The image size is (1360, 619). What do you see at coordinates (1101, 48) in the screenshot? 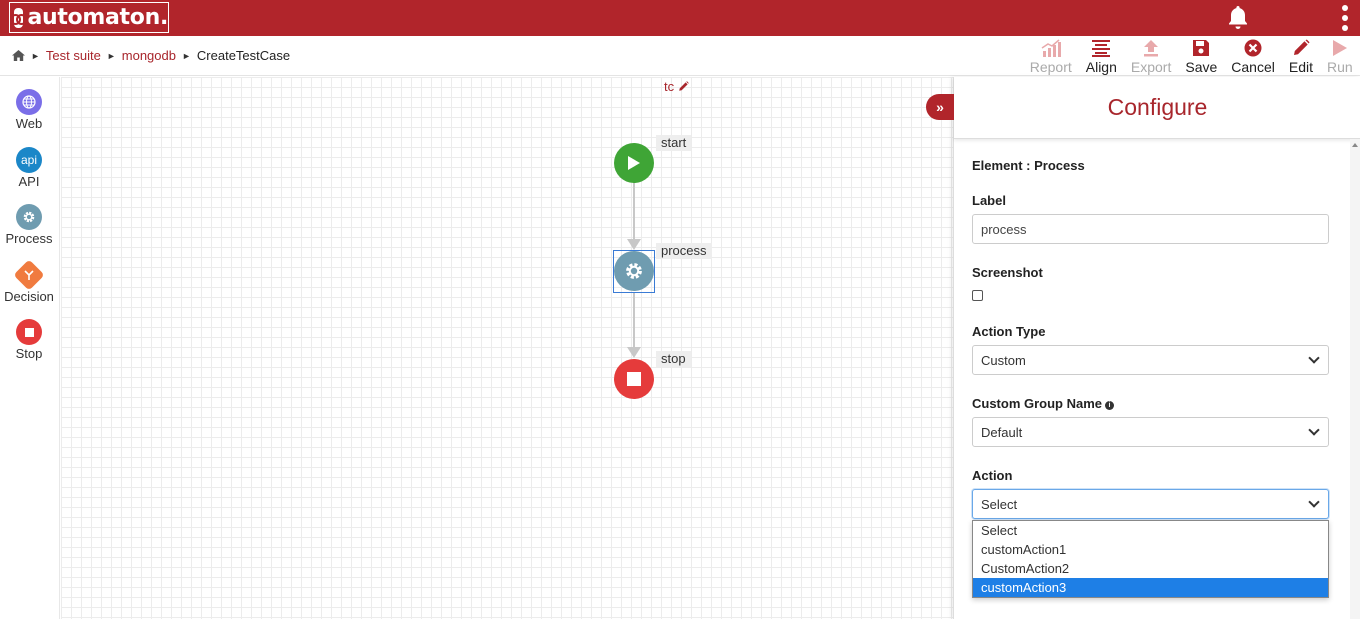
I see `align-icon` at bounding box center [1101, 48].